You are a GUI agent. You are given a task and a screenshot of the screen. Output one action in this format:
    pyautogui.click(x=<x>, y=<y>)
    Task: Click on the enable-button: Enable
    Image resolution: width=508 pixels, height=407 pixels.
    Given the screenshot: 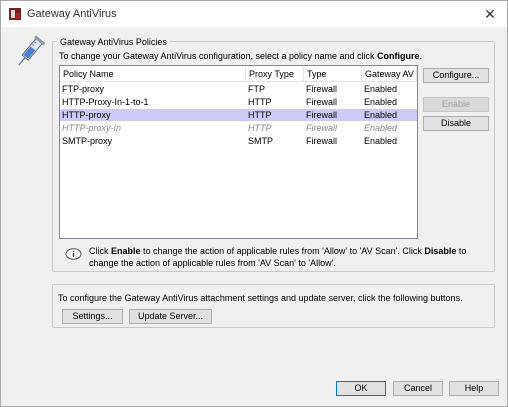 What is the action you would take?
    pyautogui.click(x=456, y=104)
    